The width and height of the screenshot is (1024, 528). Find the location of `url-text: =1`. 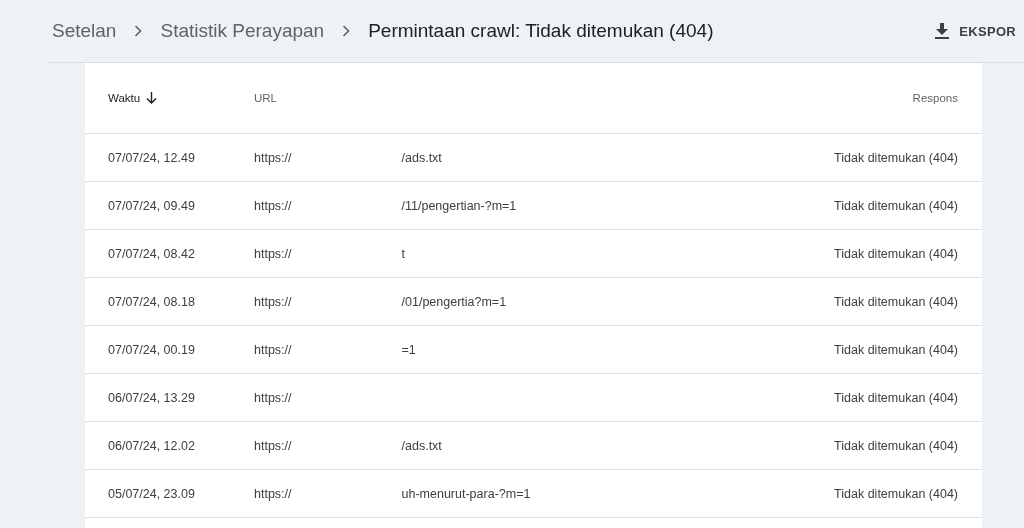

url-text: =1 is located at coordinates (408, 349).